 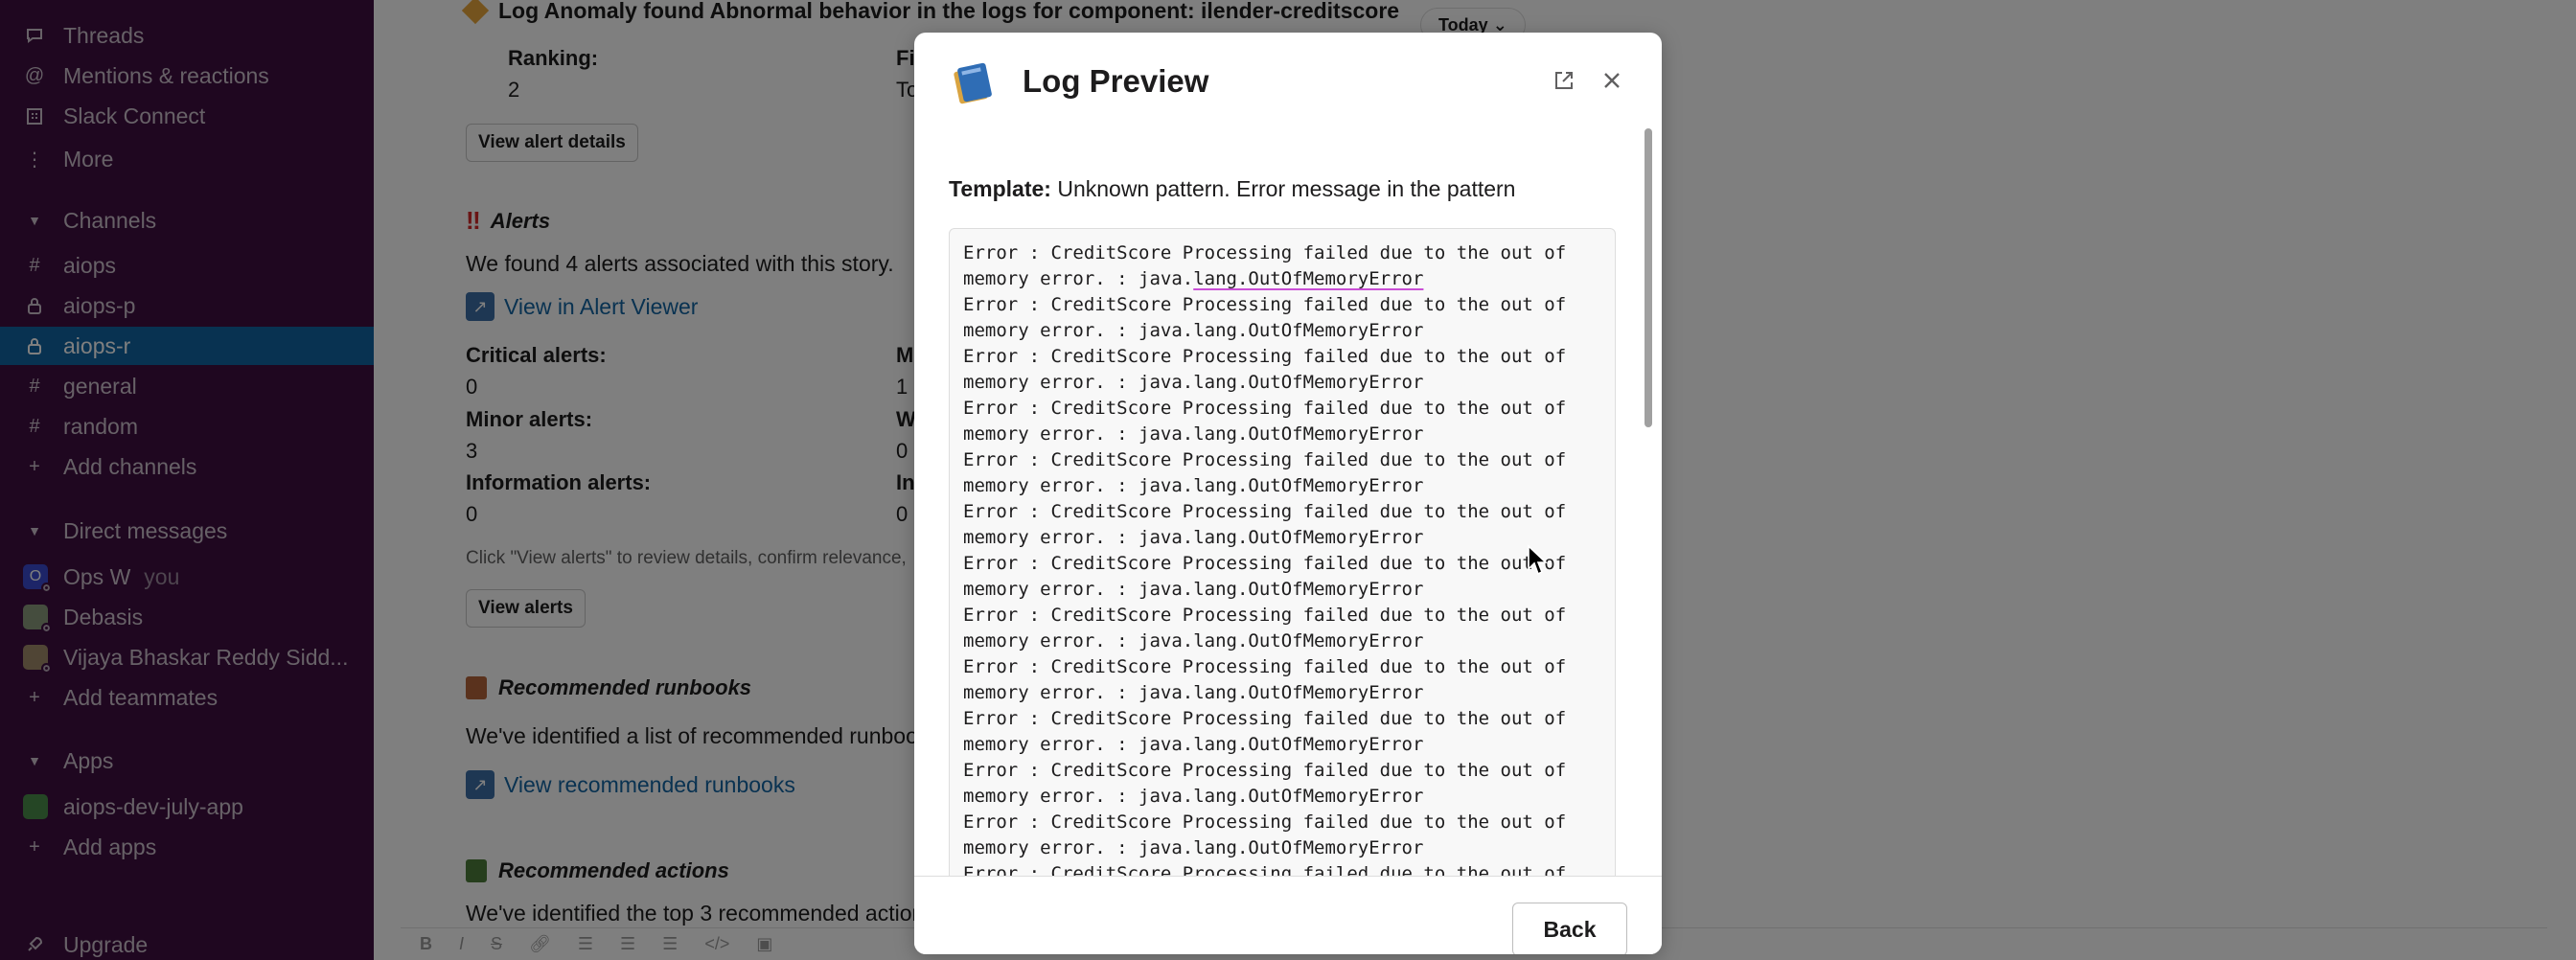 I want to click on open-in-new-window-button, so click(x=1564, y=80).